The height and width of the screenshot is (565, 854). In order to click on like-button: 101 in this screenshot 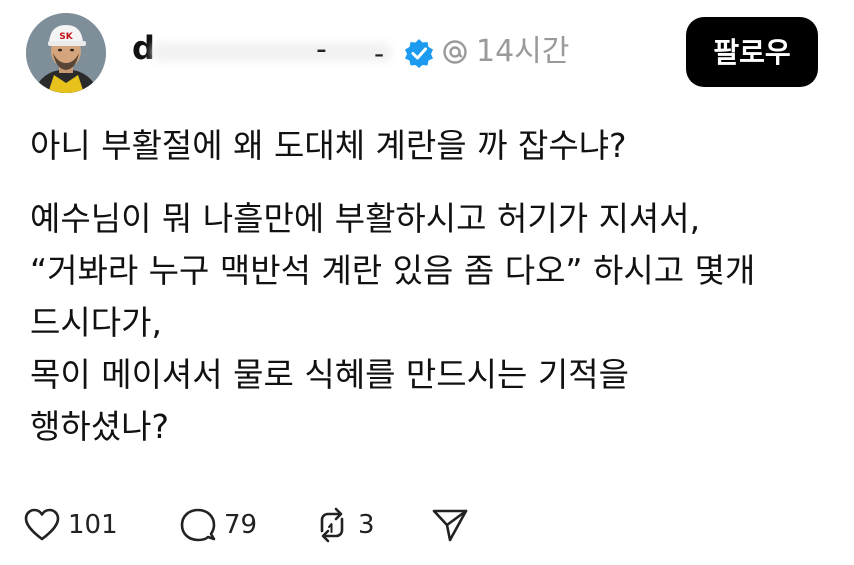, I will do `click(70, 525)`.